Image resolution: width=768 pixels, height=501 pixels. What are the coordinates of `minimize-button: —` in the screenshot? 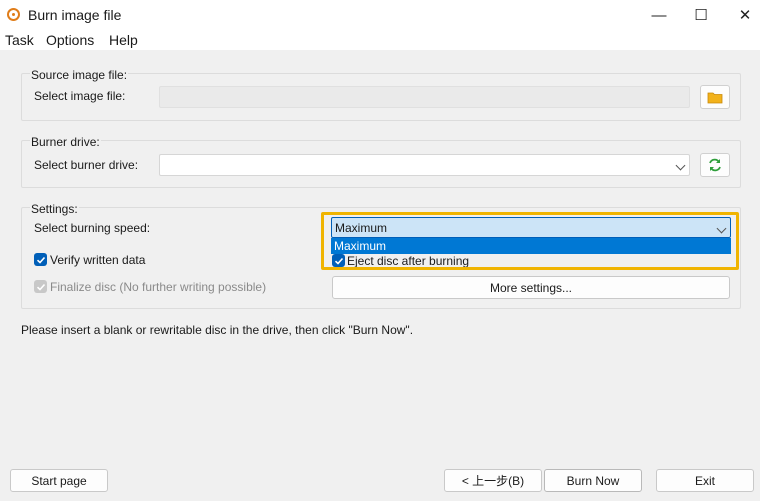 It's located at (659, 15).